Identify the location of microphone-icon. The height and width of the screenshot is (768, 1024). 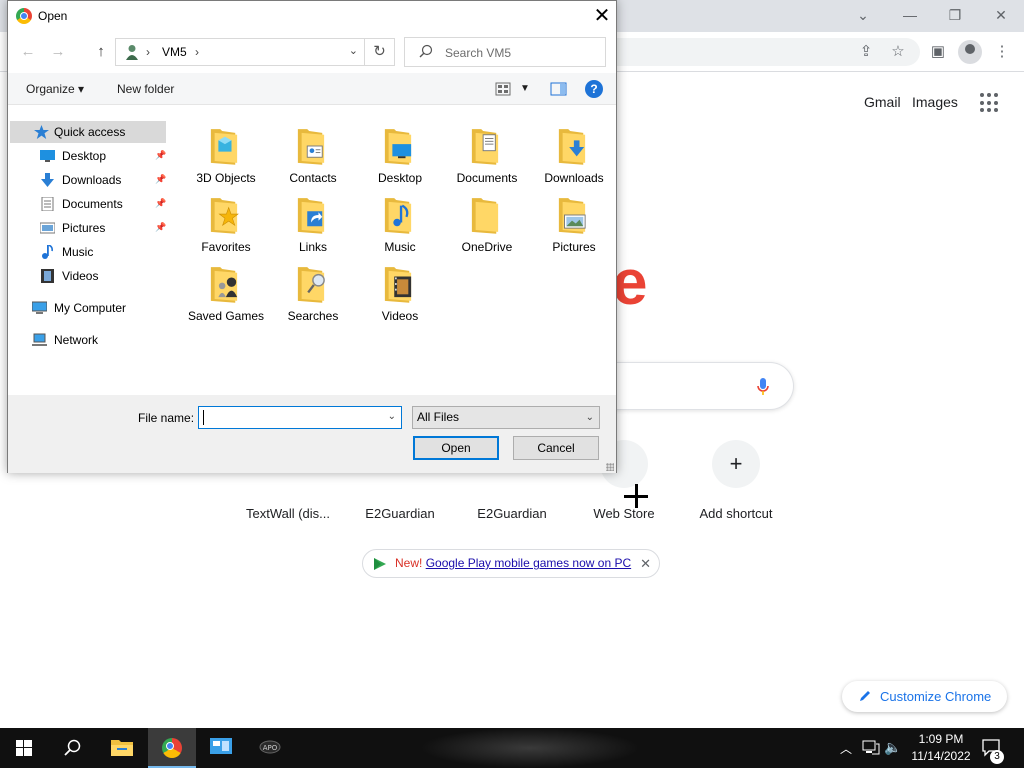
(763, 387).